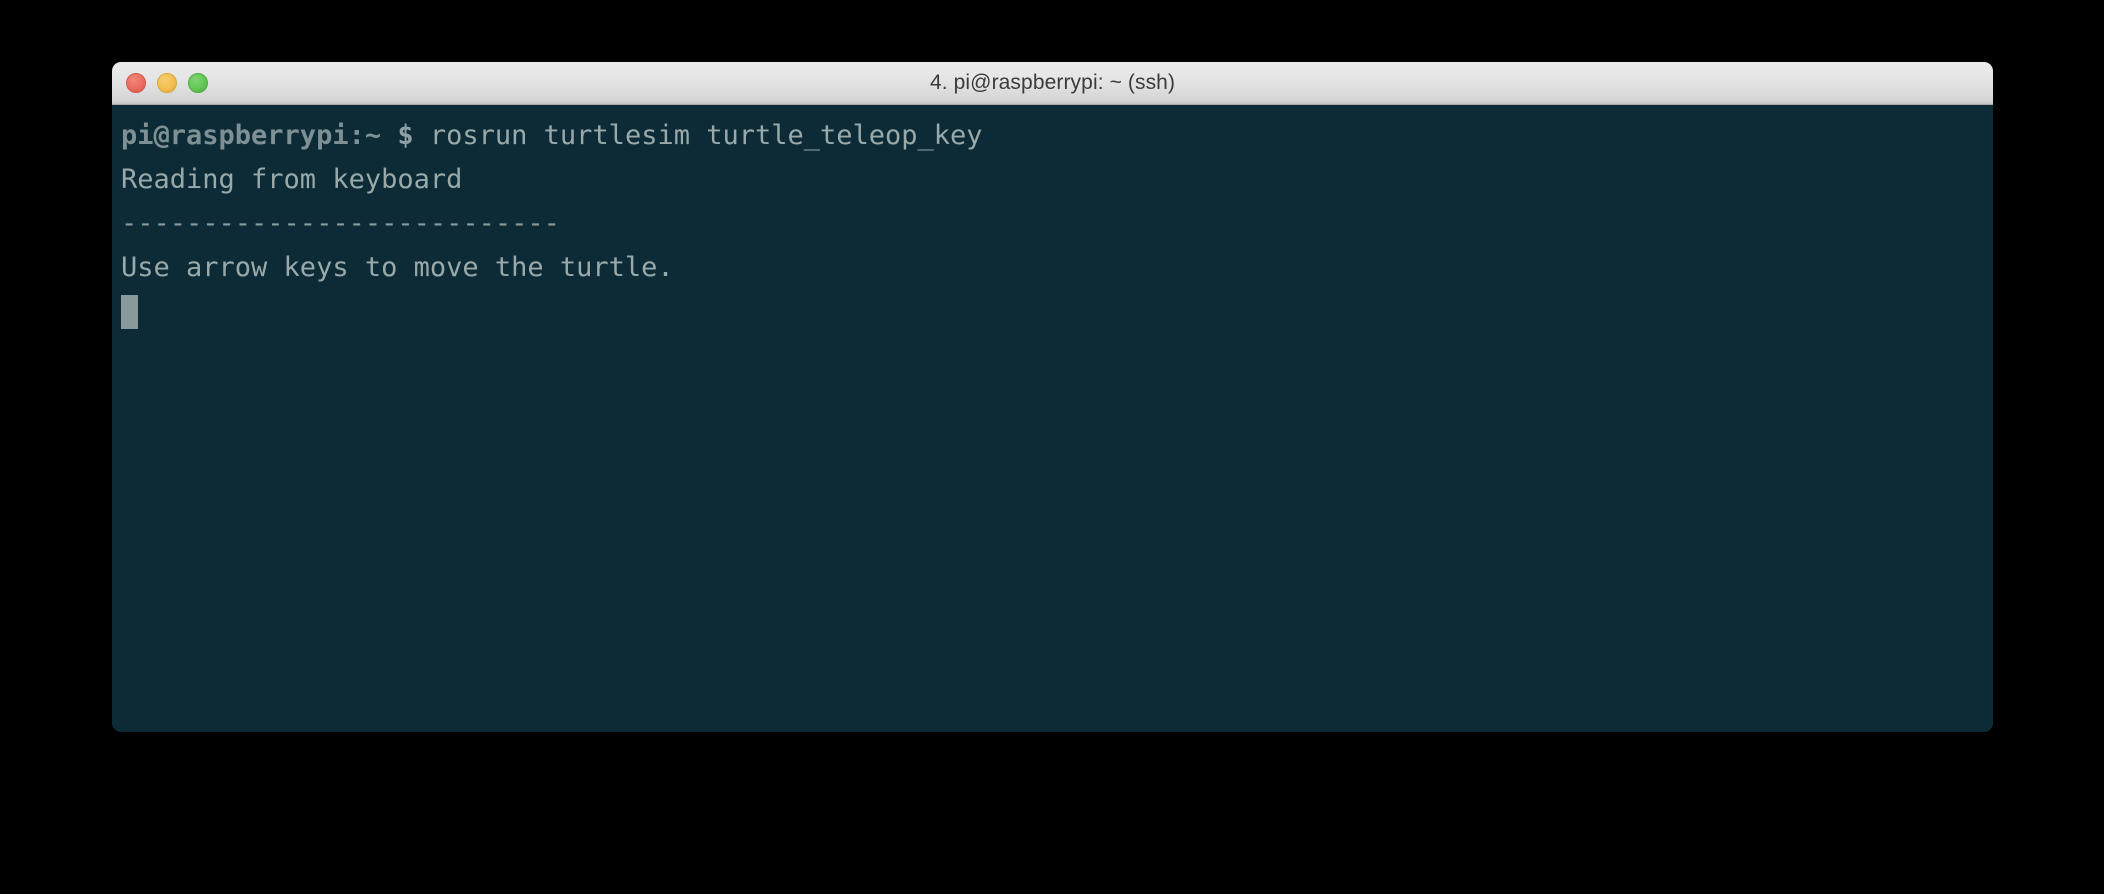 The height and width of the screenshot is (894, 2104). What do you see at coordinates (706, 135) in the screenshot?
I see `shell-command-text: rosrun turtlesim turtle_teleop_key` at bounding box center [706, 135].